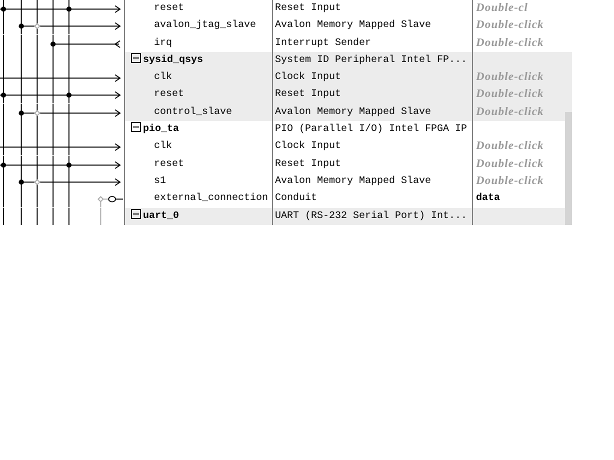 The height and width of the screenshot is (460, 614). Describe the element at coordinates (204, 26) in the screenshot. I see `port-name: avalon_jtag_slave` at that location.